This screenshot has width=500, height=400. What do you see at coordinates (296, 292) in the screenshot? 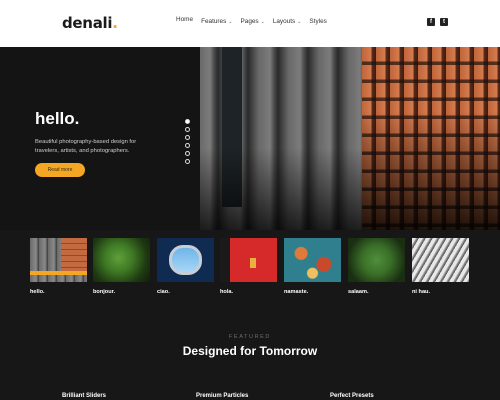
I see `thumbnail-caption: namaste.` at bounding box center [296, 292].